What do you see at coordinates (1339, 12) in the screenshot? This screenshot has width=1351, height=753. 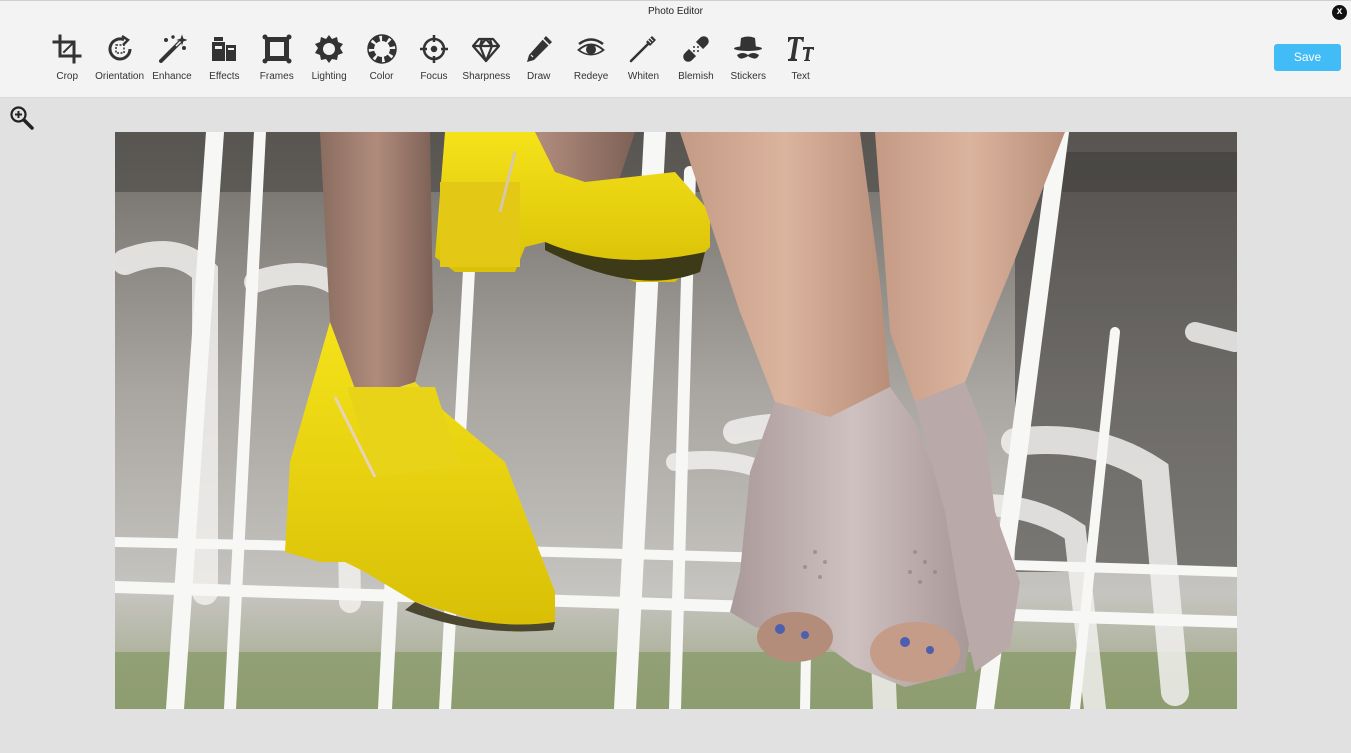 I see `close-button: x` at bounding box center [1339, 12].